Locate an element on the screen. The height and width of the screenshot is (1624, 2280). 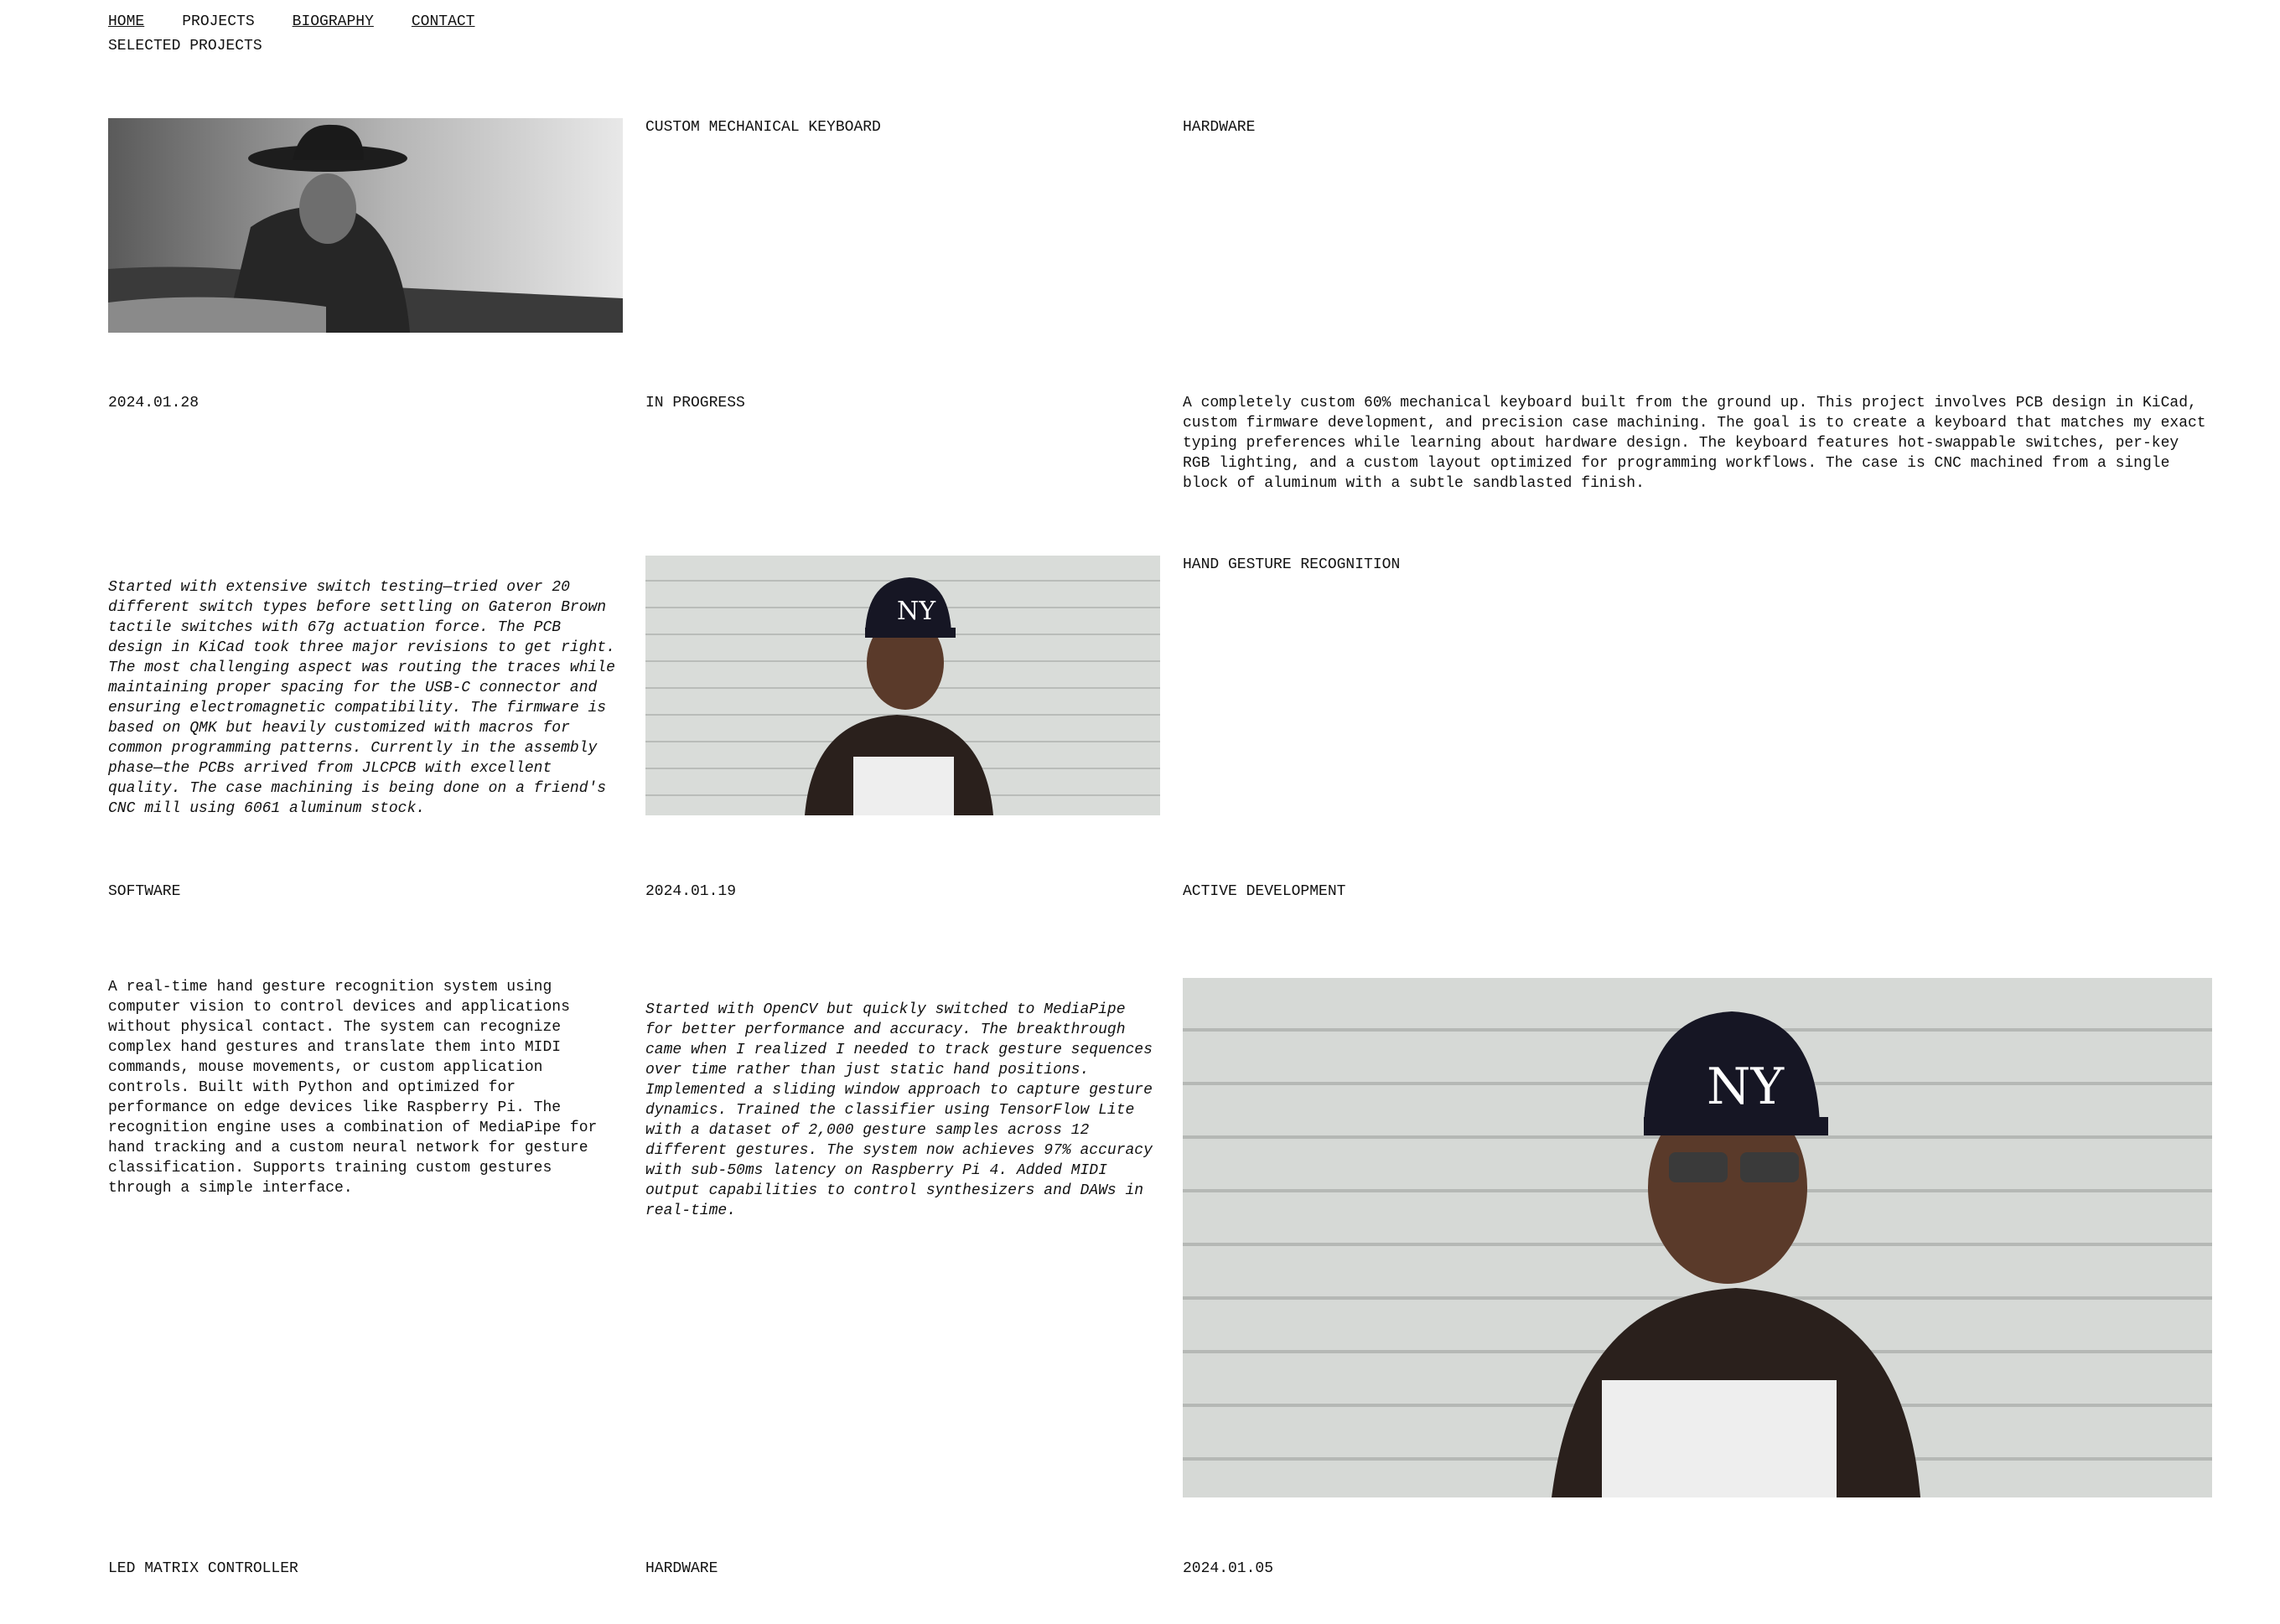
project-title: LED MATRIX CONTROLLER is located at coordinates (203, 1569).